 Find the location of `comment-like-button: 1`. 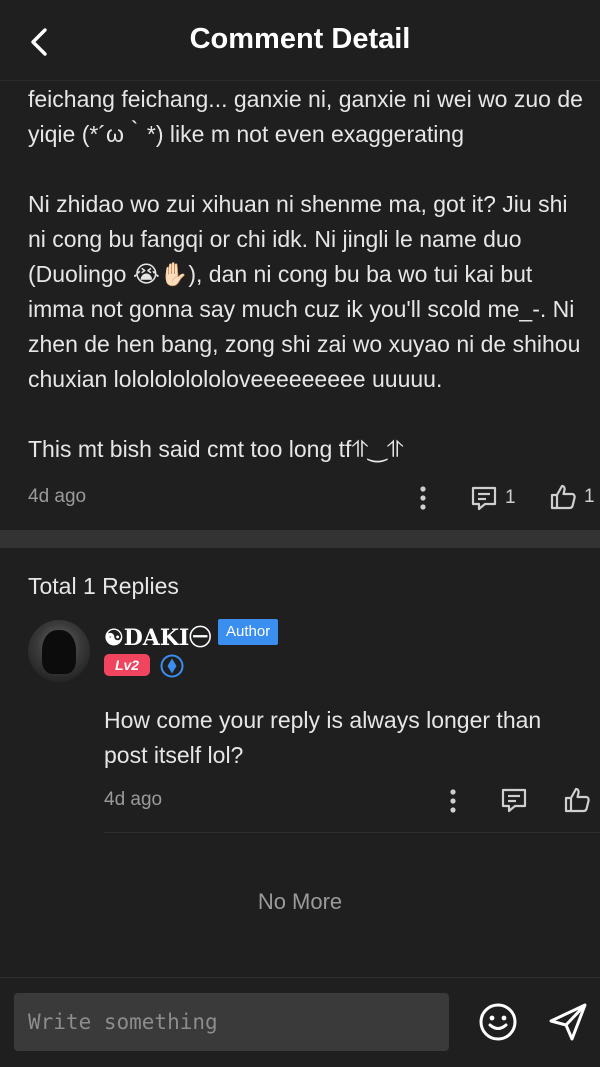

comment-like-button: 1 is located at coordinates (572, 497).